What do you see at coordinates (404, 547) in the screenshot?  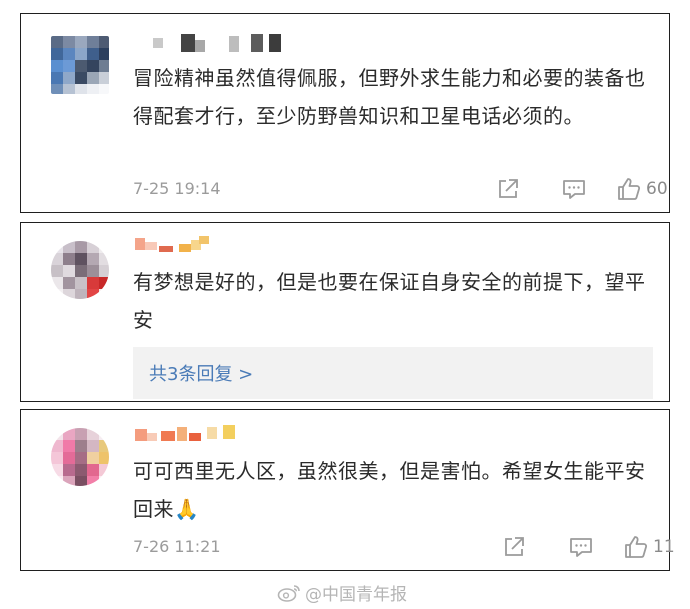 I see `comment-meta: 7-26 11:21 11` at bounding box center [404, 547].